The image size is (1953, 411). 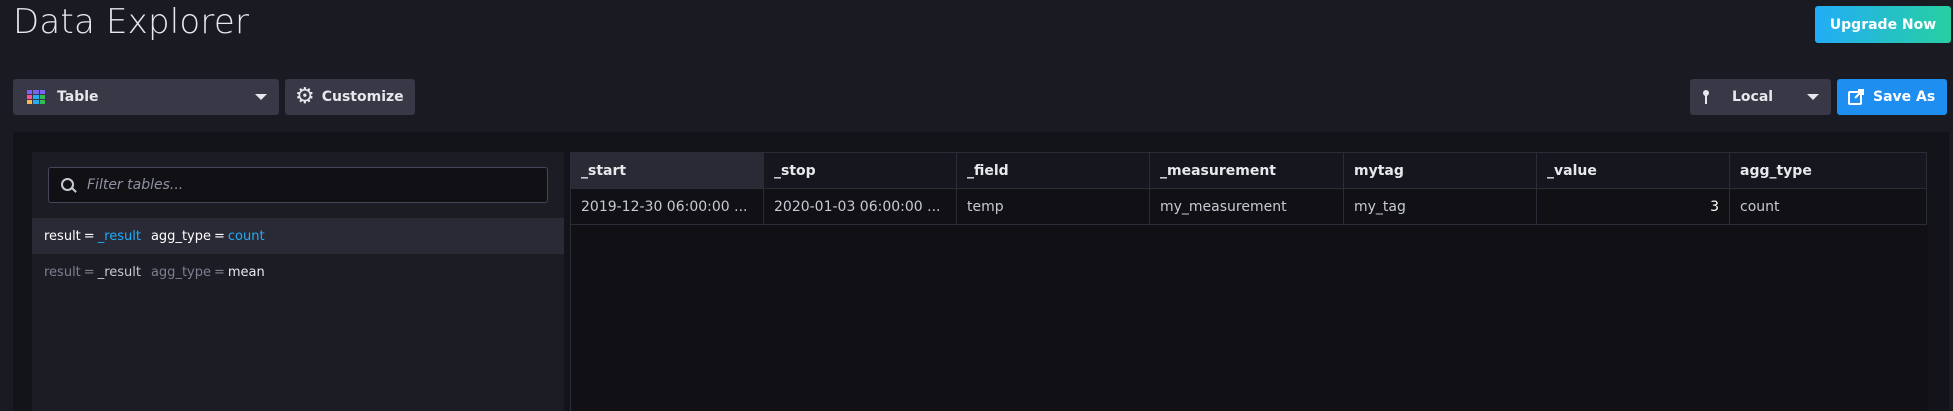 What do you see at coordinates (976, 30) in the screenshot?
I see `header: Data Explorer Upgrade Now` at bounding box center [976, 30].